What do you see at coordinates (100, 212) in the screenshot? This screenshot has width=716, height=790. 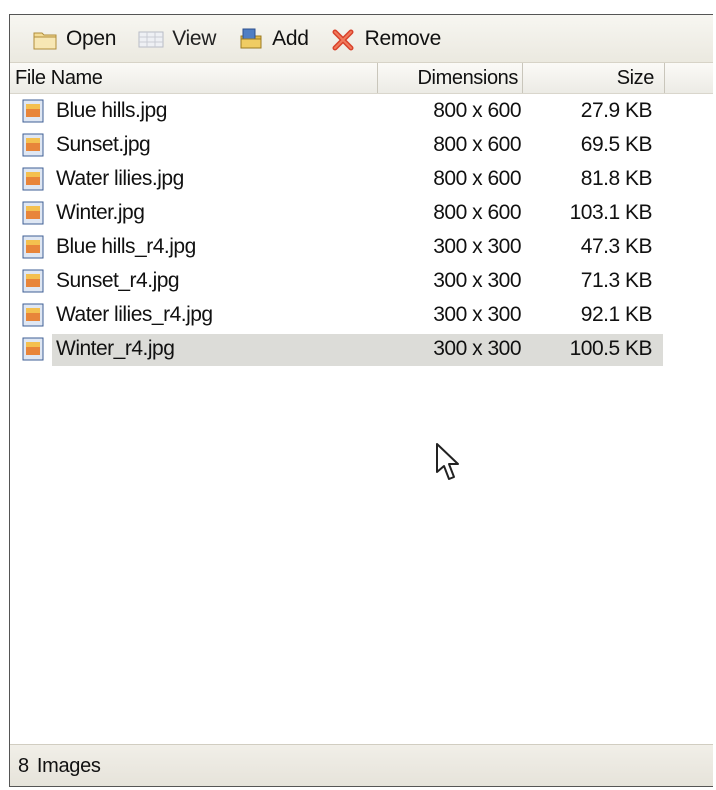 I see `file-name: Winter.jpg` at bounding box center [100, 212].